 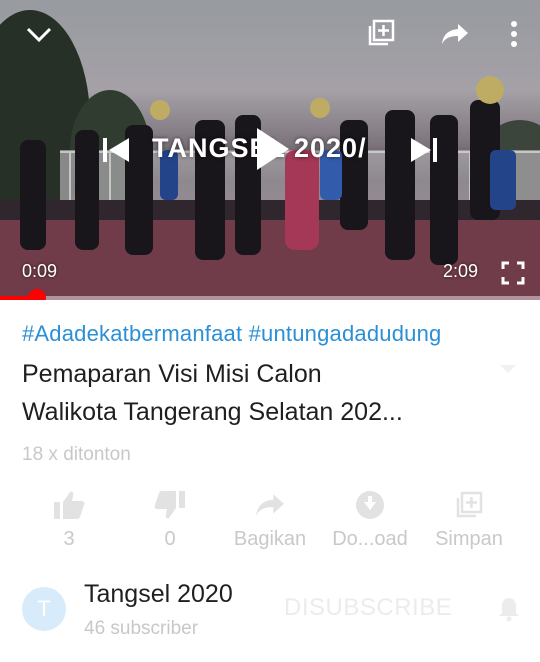 I want to click on fullscreen-icon, so click(x=513, y=273).